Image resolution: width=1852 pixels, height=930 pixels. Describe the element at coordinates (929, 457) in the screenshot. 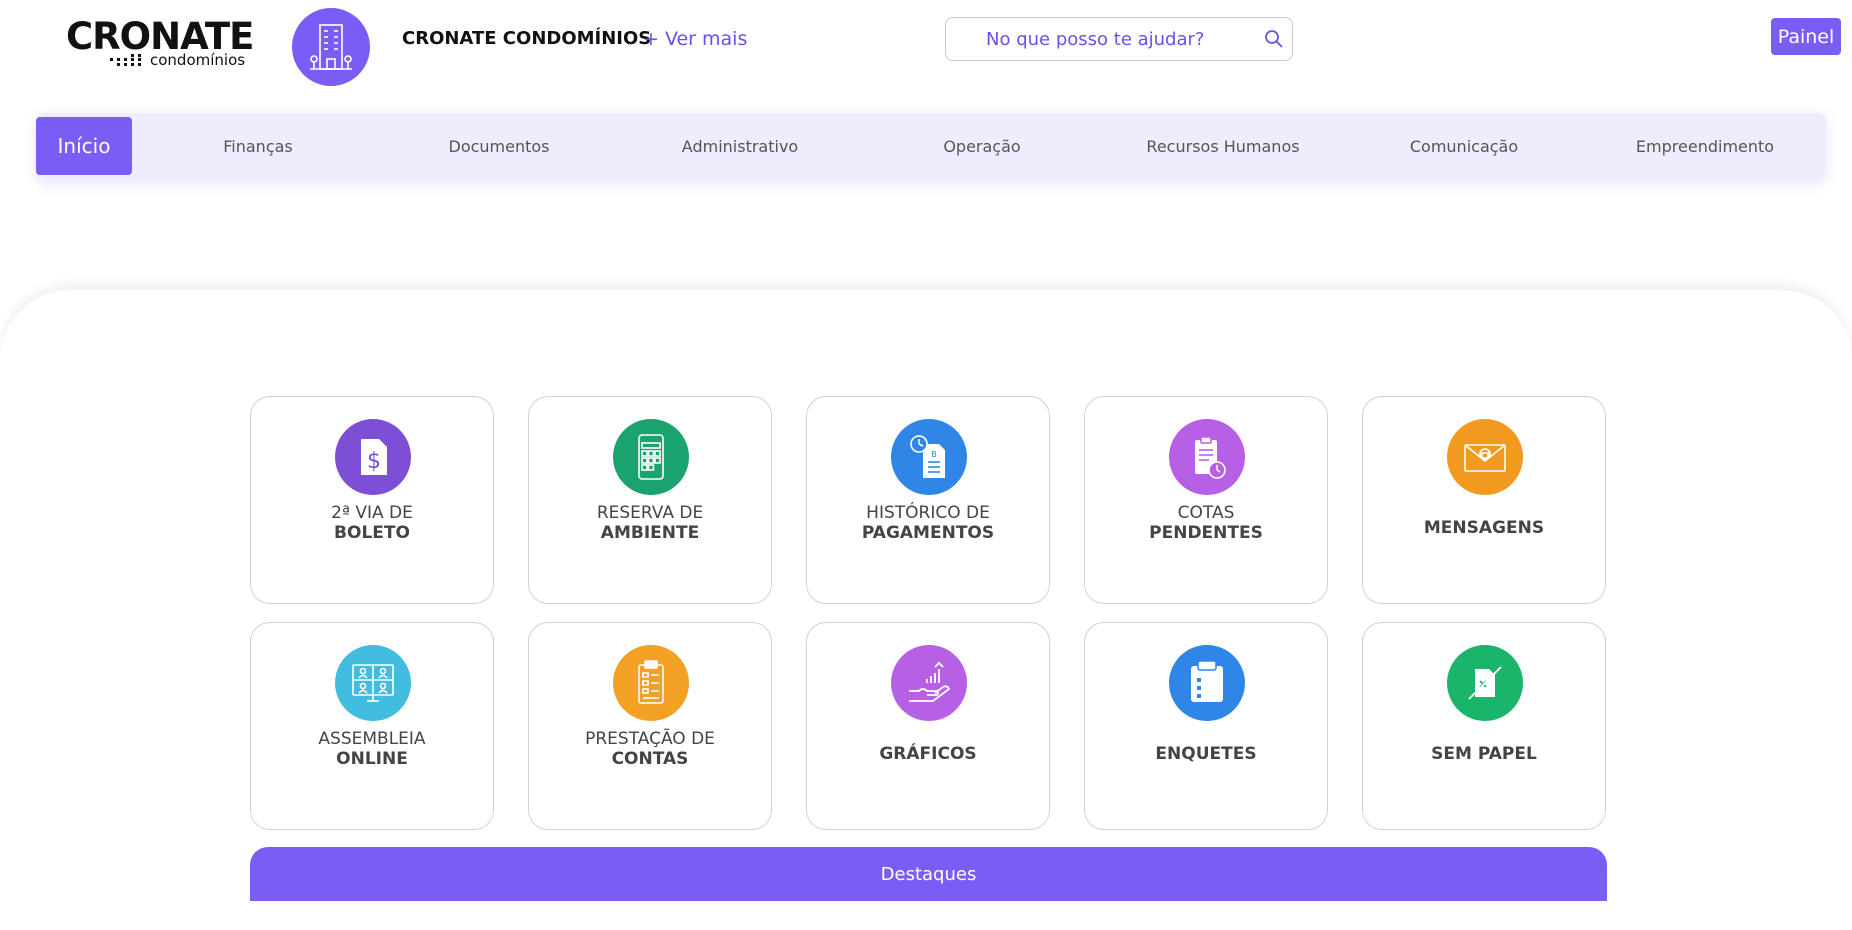

I see `payment-history-icon: B` at that location.